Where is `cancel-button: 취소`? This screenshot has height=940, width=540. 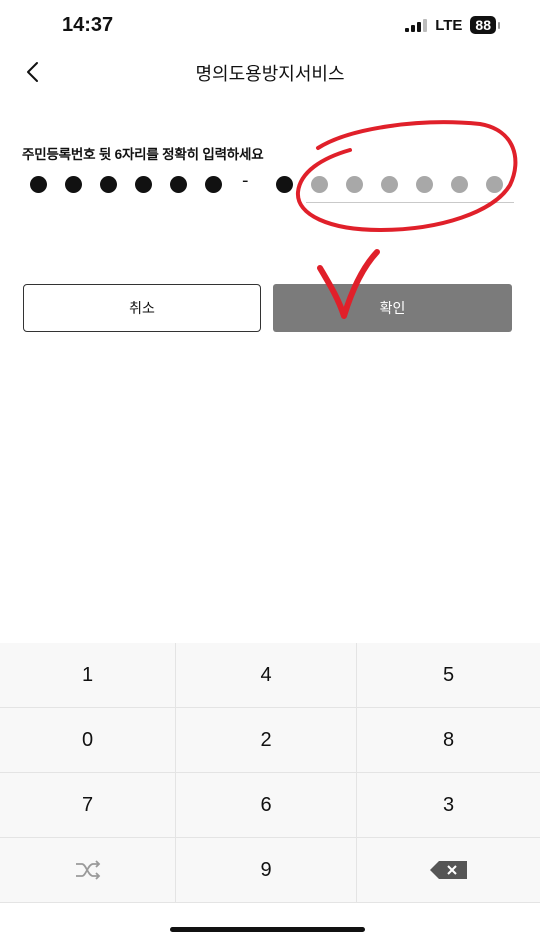
cancel-button: 취소 is located at coordinates (142, 308).